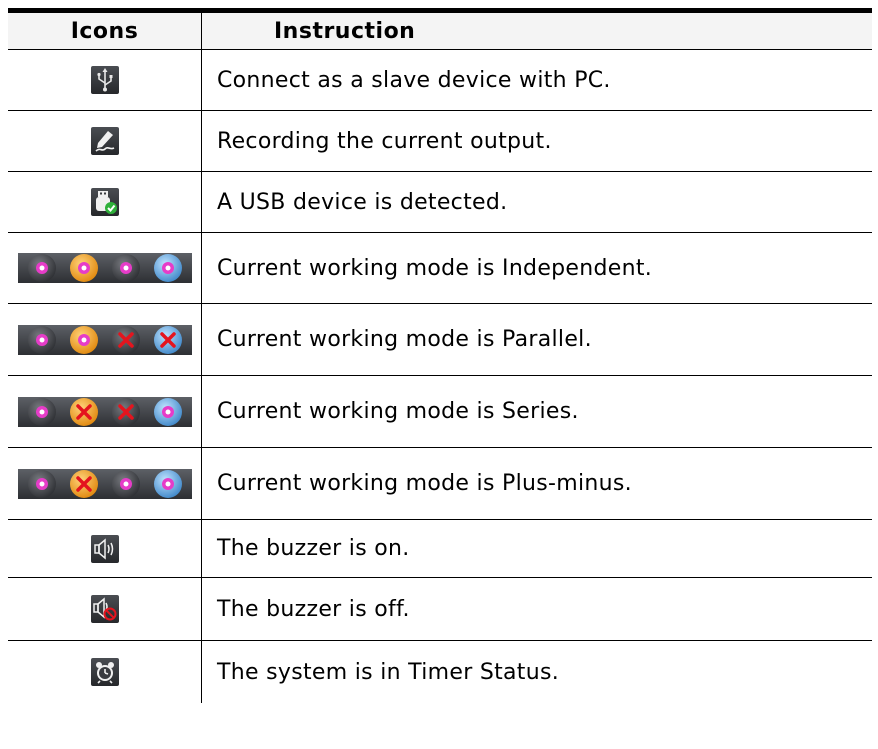 This screenshot has height=749, width=878. I want to click on instruction-text: The buzzer is on., so click(536, 548).